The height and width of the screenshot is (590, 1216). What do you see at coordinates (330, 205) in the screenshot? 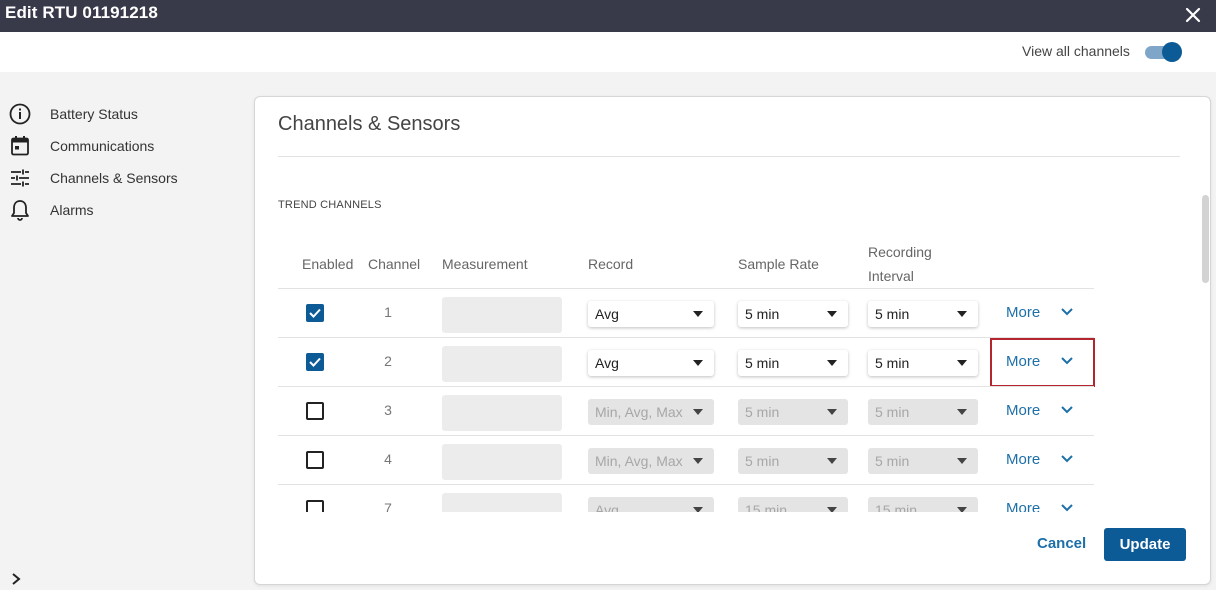
I see `section-heading: TREND CHANNELS` at bounding box center [330, 205].